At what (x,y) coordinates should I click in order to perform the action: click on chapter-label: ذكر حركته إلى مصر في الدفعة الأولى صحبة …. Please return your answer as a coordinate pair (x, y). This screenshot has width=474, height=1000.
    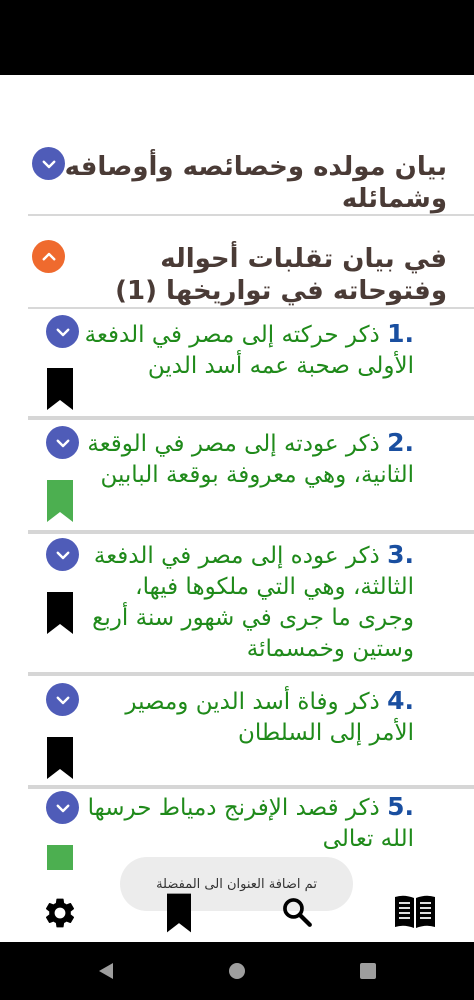
    Looking at the image, I should click on (249, 350).